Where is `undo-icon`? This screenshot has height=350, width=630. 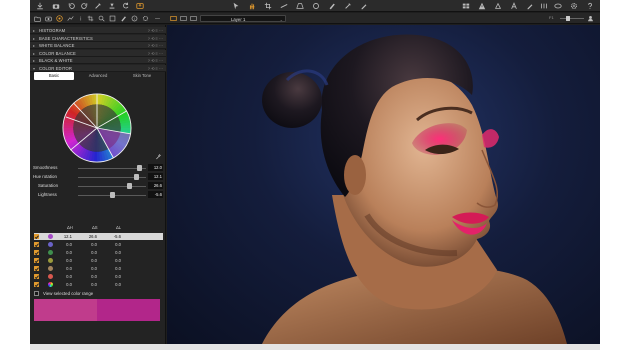
undo-icon is located at coordinates (72, 6).